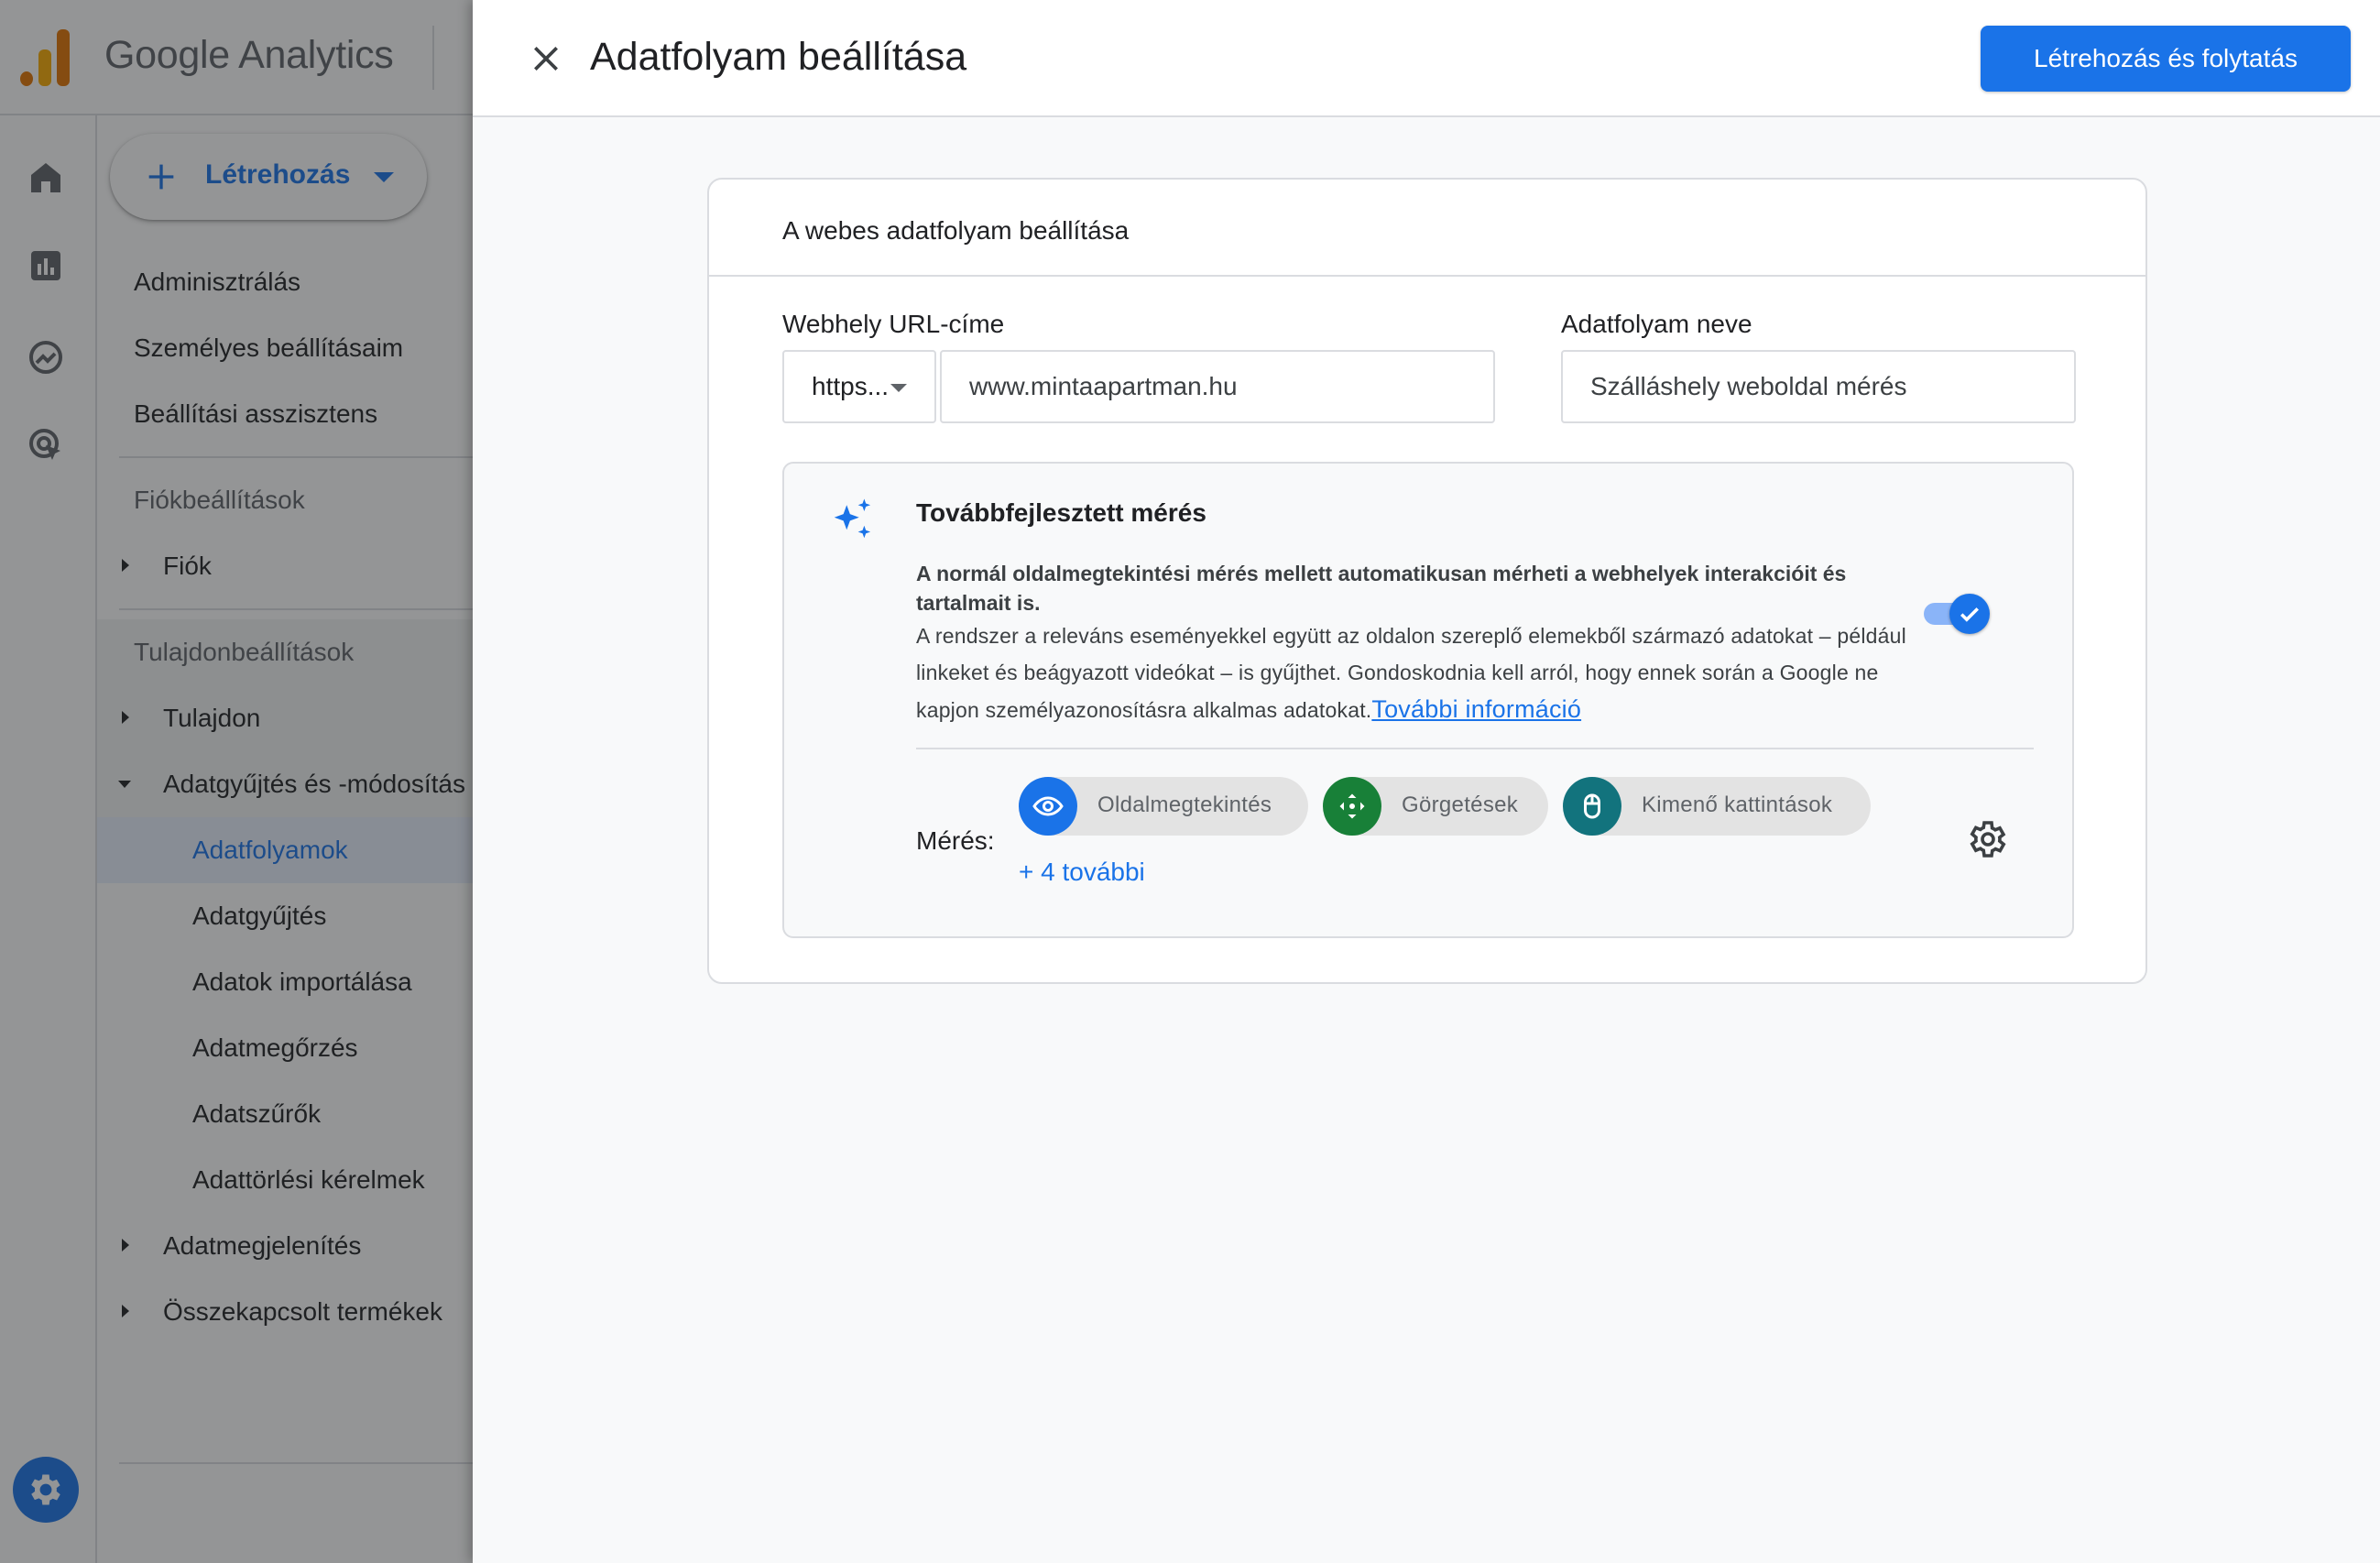 The width and height of the screenshot is (2380, 1563). I want to click on stream-name-input, so click(1818, 387).